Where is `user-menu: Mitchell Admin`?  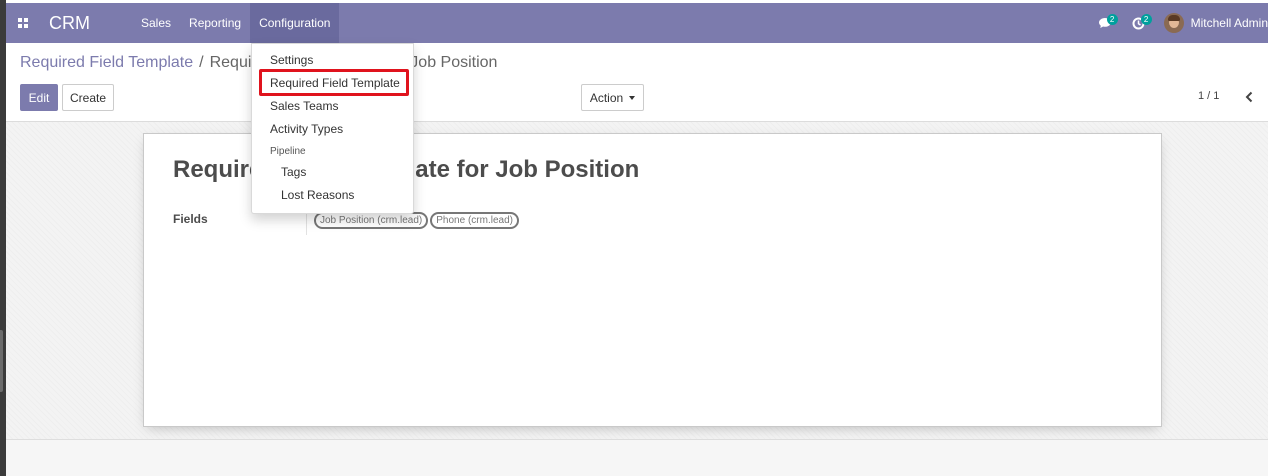
user-menu: Mitchell Admin is located at coordinates (1212, 23).